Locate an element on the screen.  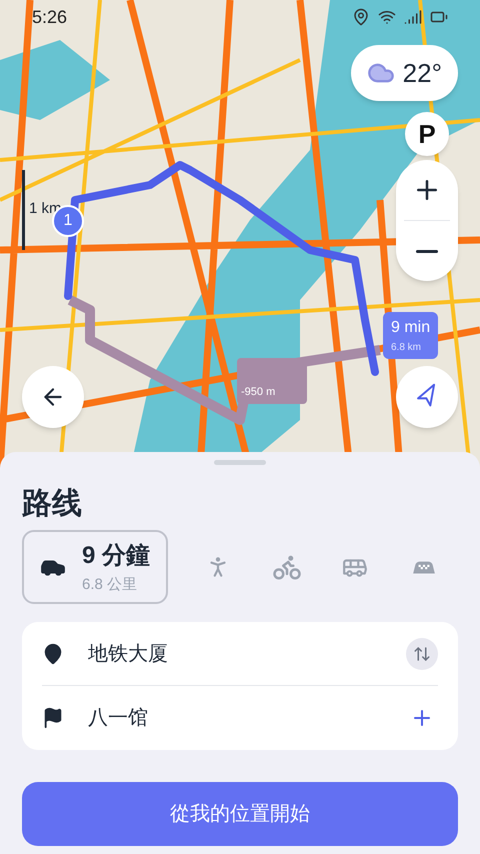
route-time: 9 分鐘 is located at coordinates (116, 555).